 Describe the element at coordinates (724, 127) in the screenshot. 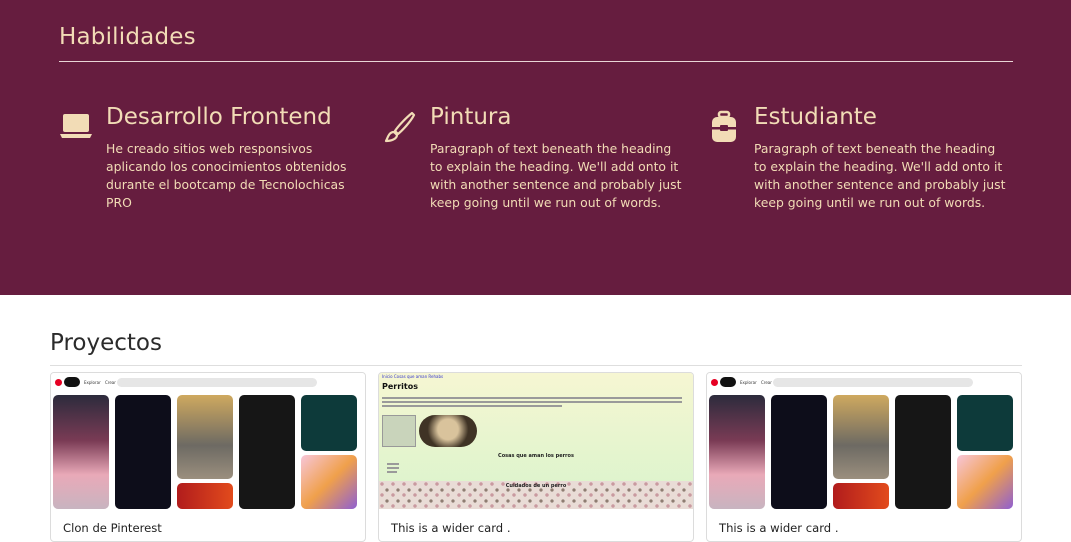

I see `backpack-icon` at that location.